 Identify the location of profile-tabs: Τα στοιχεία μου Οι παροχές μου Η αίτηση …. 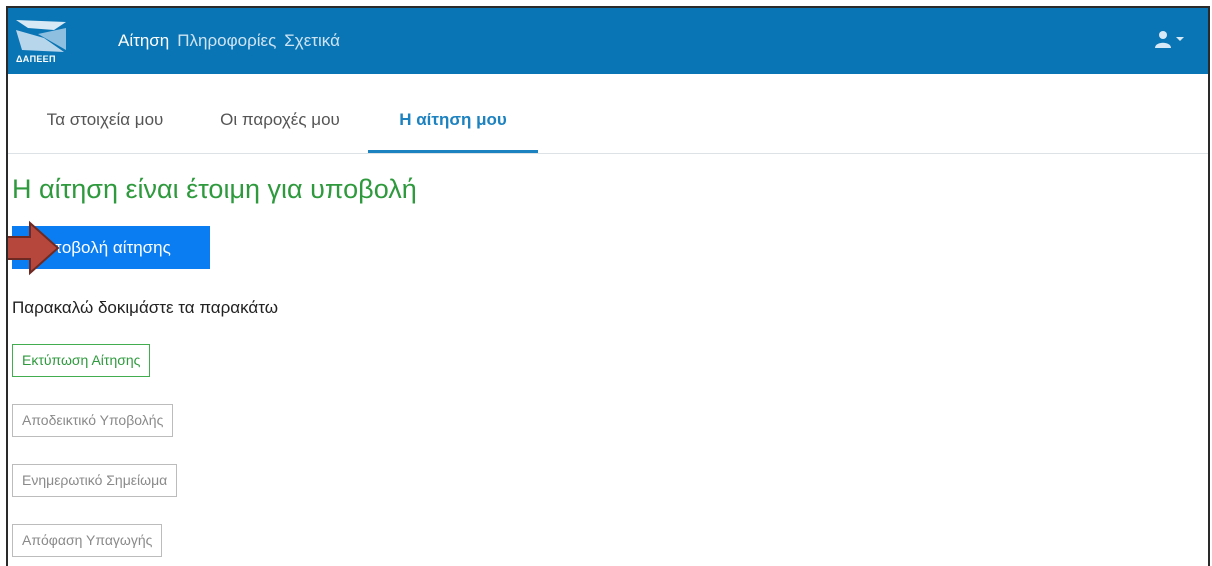
(608, 114).